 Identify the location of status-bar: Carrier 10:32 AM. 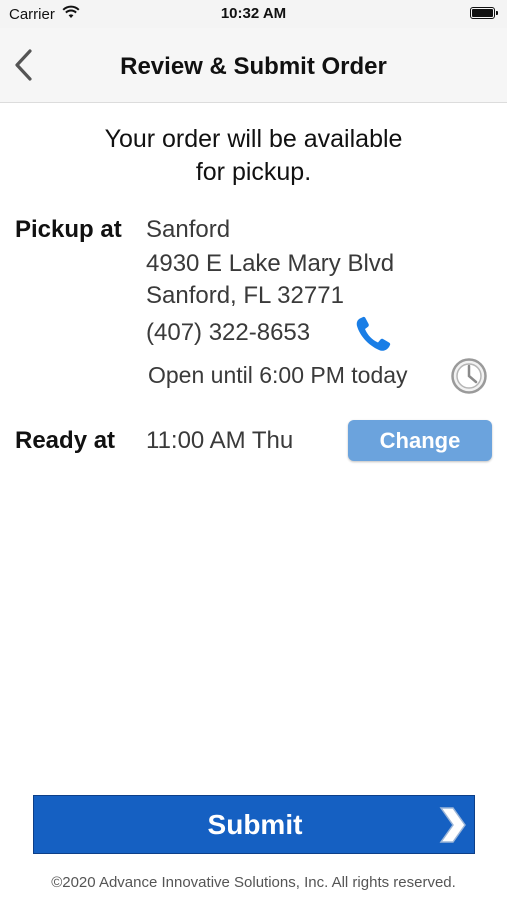
(253, 14).